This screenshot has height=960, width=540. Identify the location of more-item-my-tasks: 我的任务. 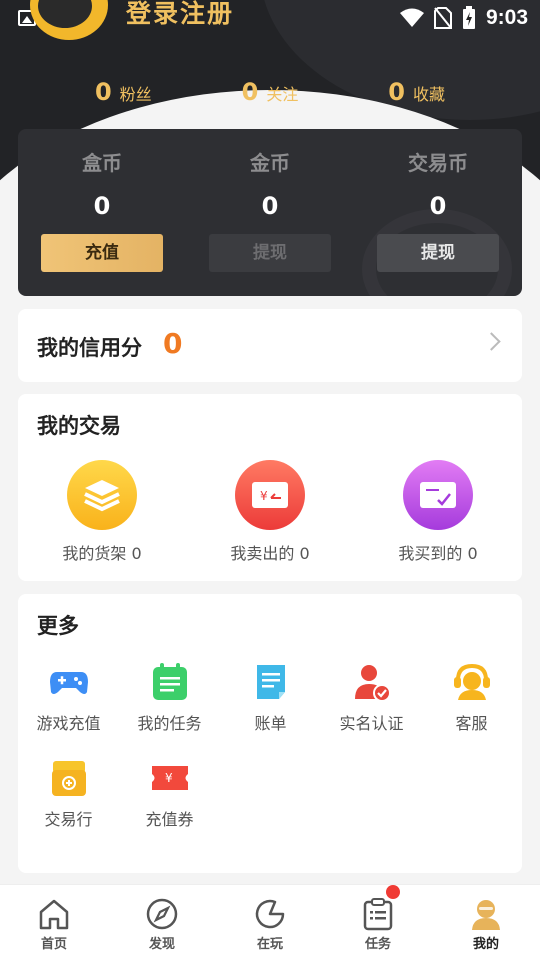
(169, 698).